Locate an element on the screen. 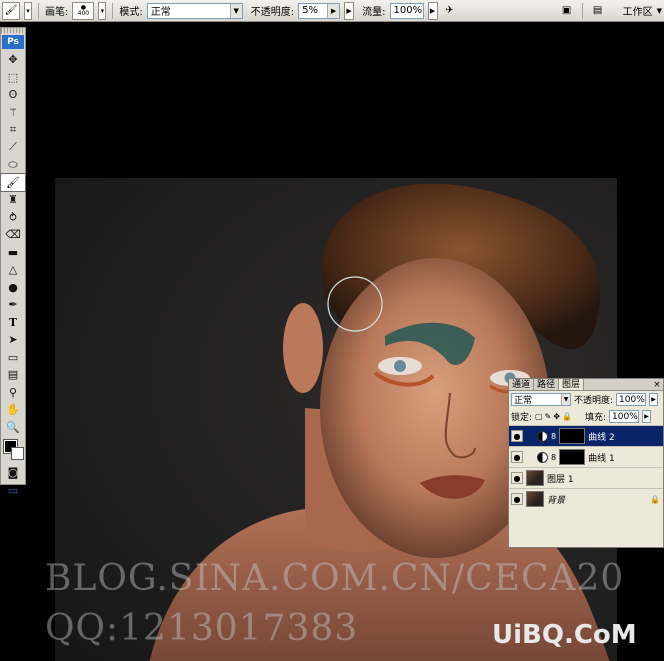  opacity-slider-button: ▶ is located at coordinates (654, 399).